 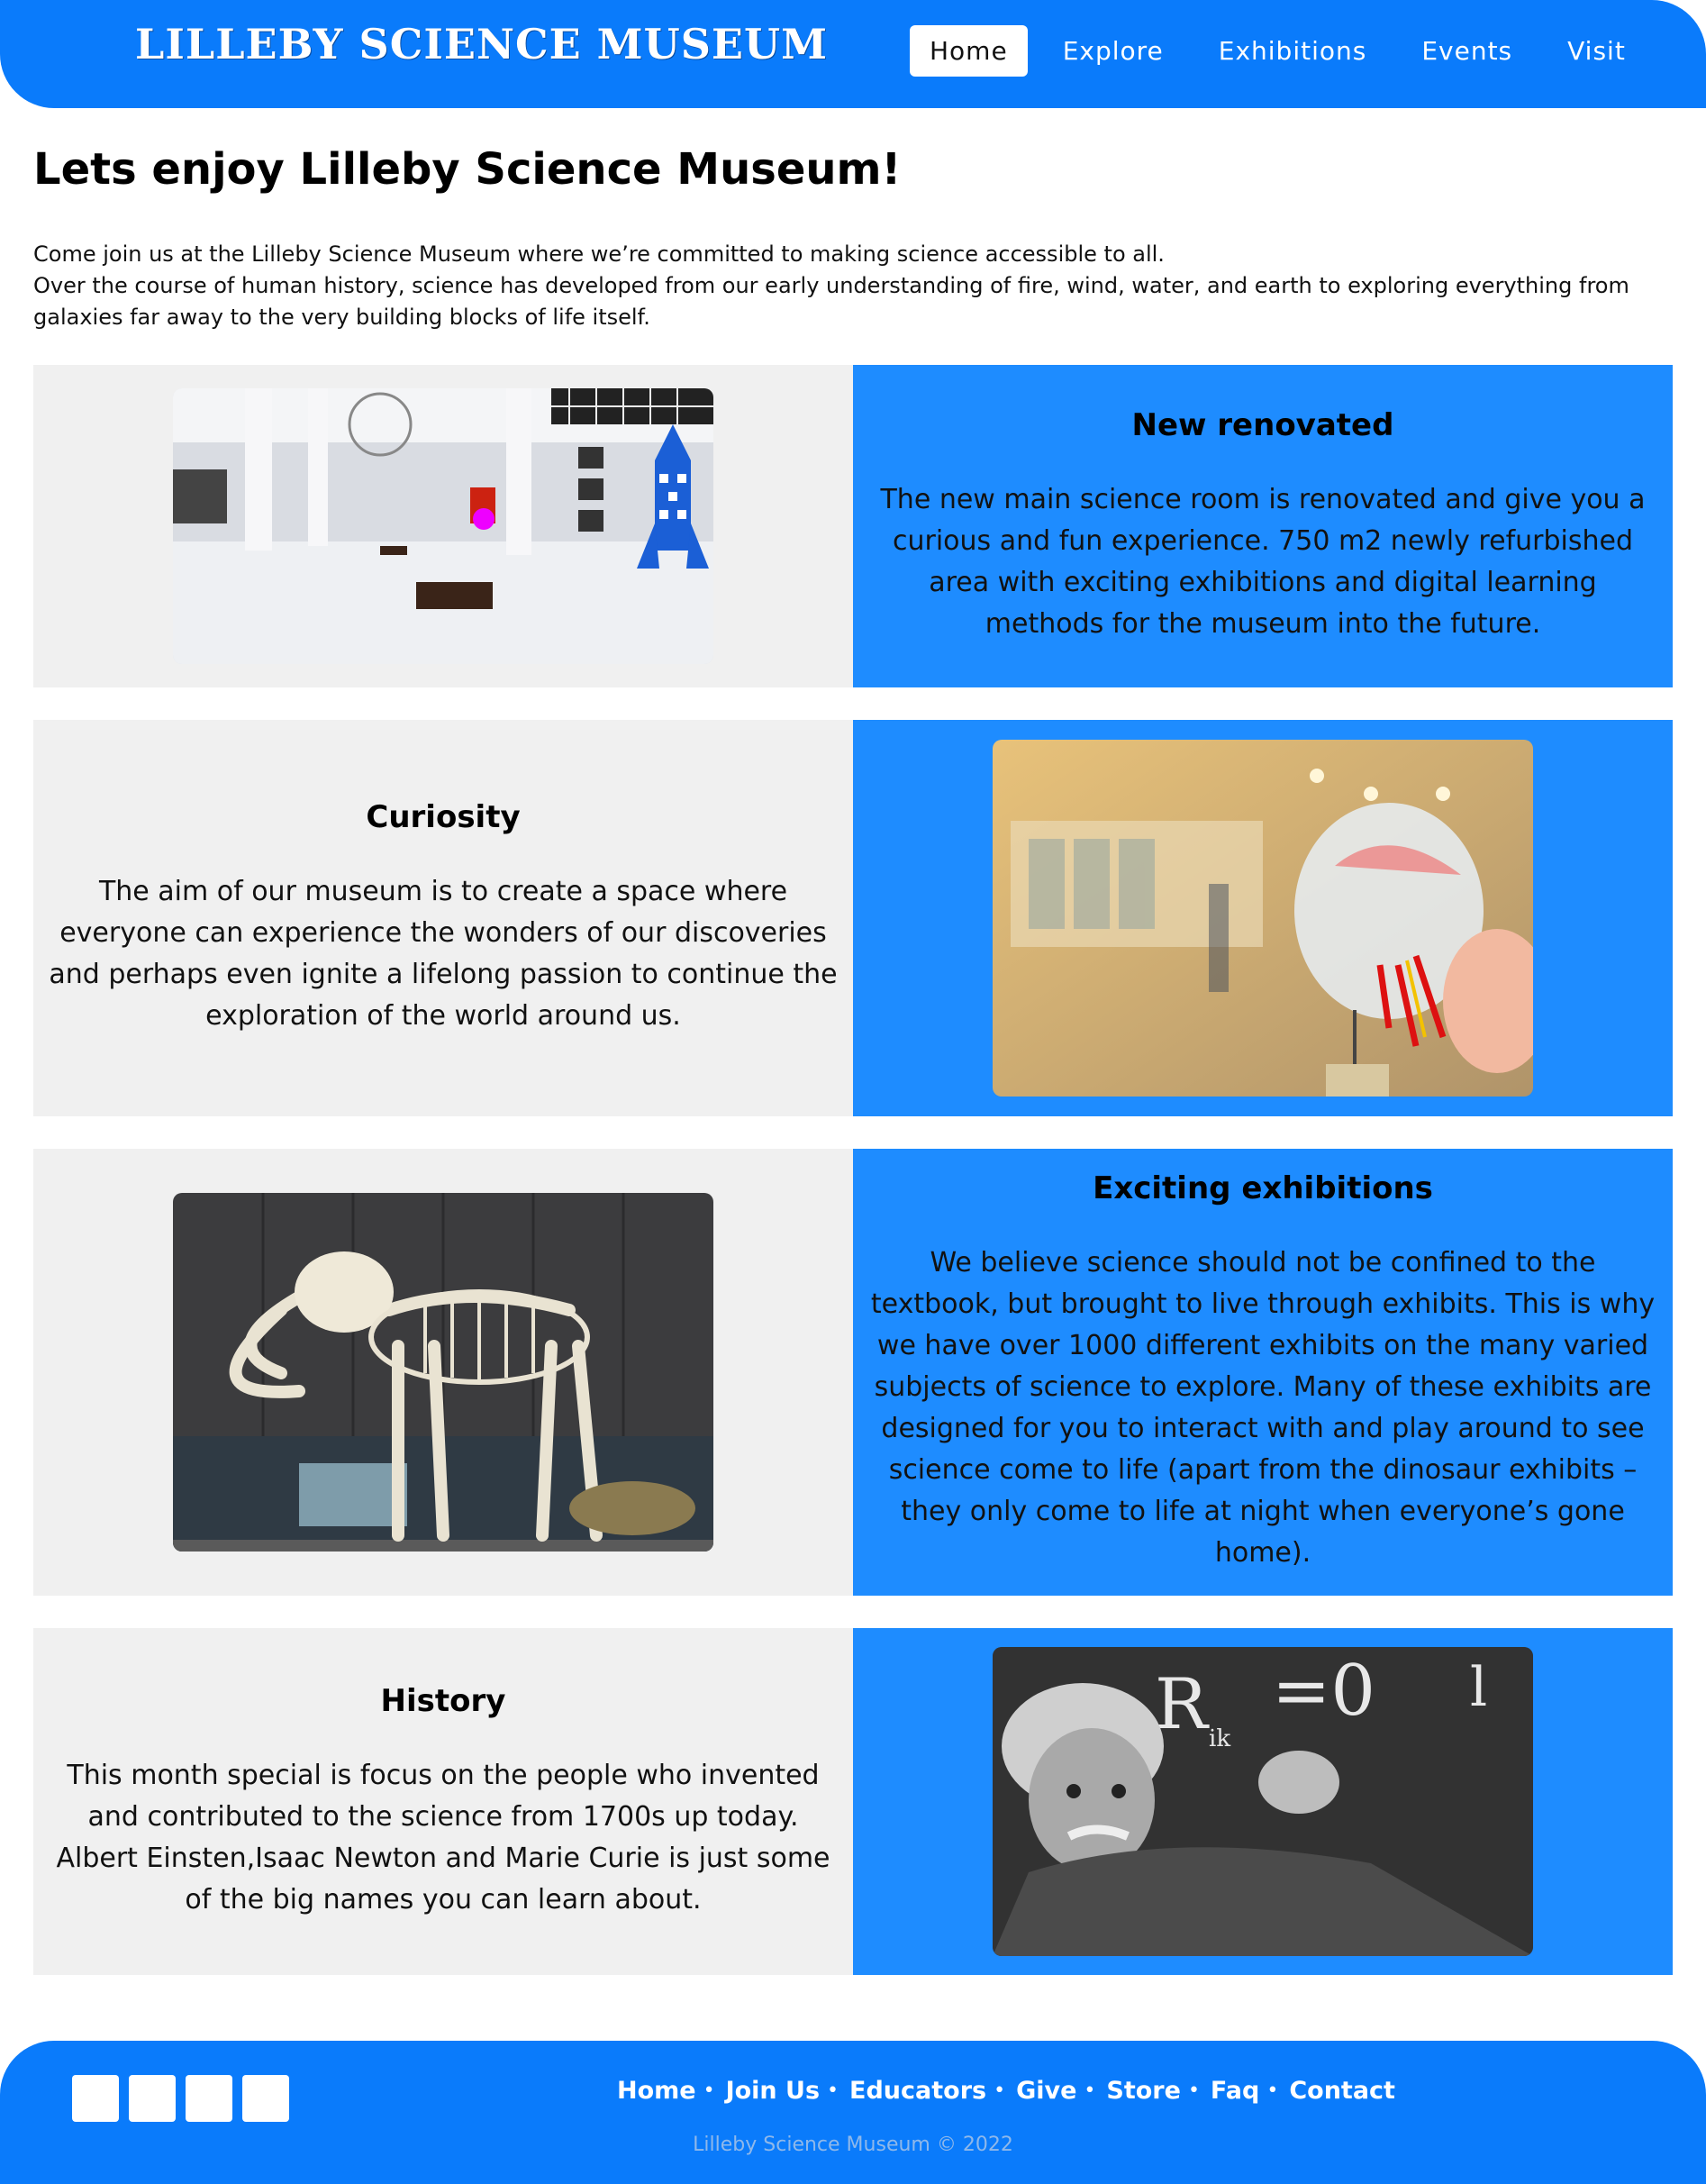 I want to click on skull-model-image, so click(x=1263, y=919).